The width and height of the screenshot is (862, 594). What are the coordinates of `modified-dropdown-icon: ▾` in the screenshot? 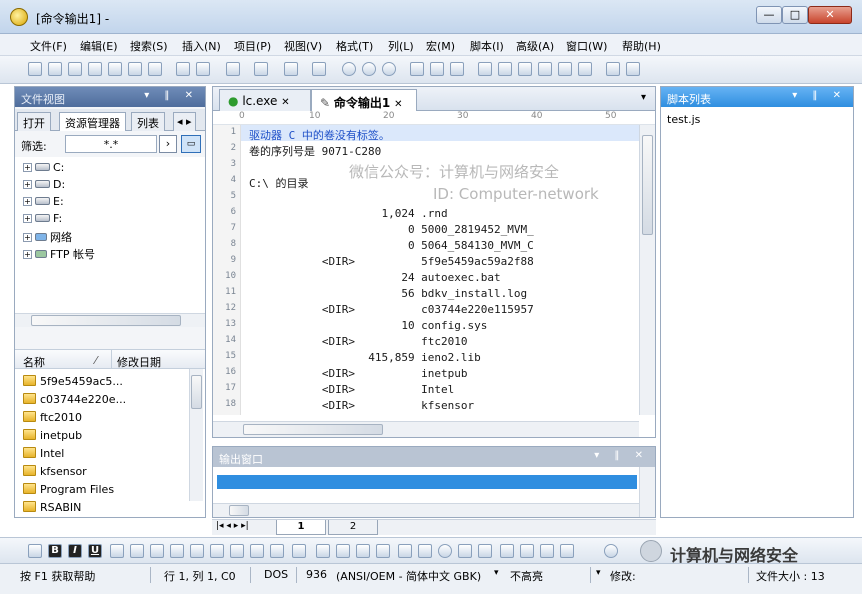 It's located at (598, 573).